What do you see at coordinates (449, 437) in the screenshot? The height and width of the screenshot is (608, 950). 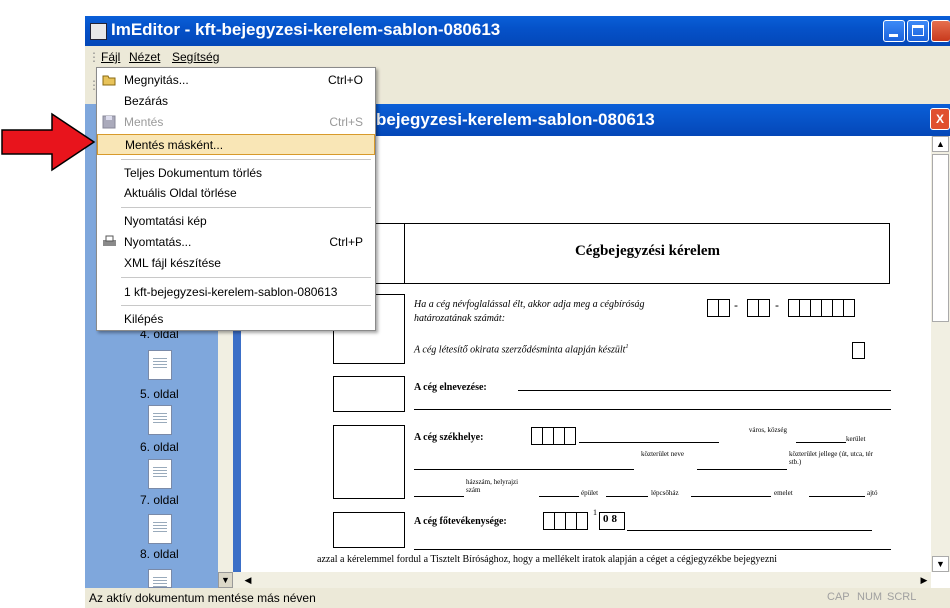 I see `seat-label: A cég székhelye:` at bounding box center [449, 437].